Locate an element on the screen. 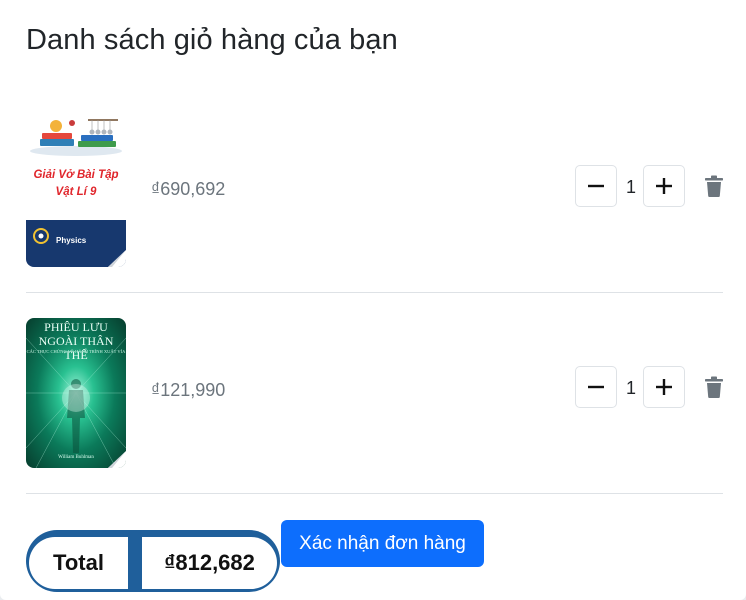 The width and height of the screenshot is (746, 600). cover-title: PHIÊU LƯU NGOÀI THÂN THỂ is located at coordinates (76, 341).